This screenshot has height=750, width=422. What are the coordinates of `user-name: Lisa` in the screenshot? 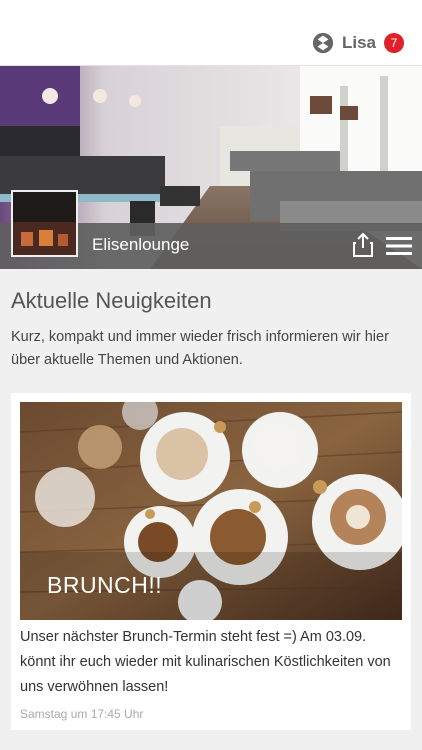 It's located at (359, 43).